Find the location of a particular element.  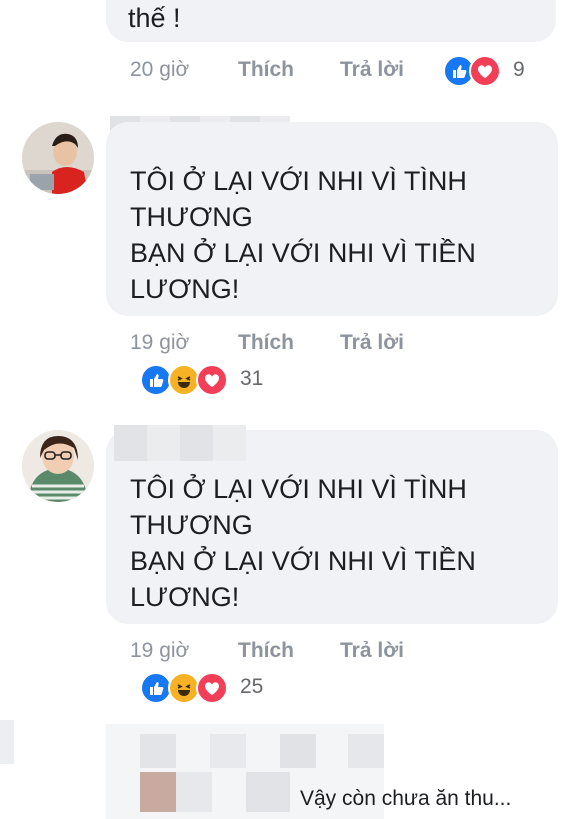

profile-photo-female is located at coordinates (58, 466).